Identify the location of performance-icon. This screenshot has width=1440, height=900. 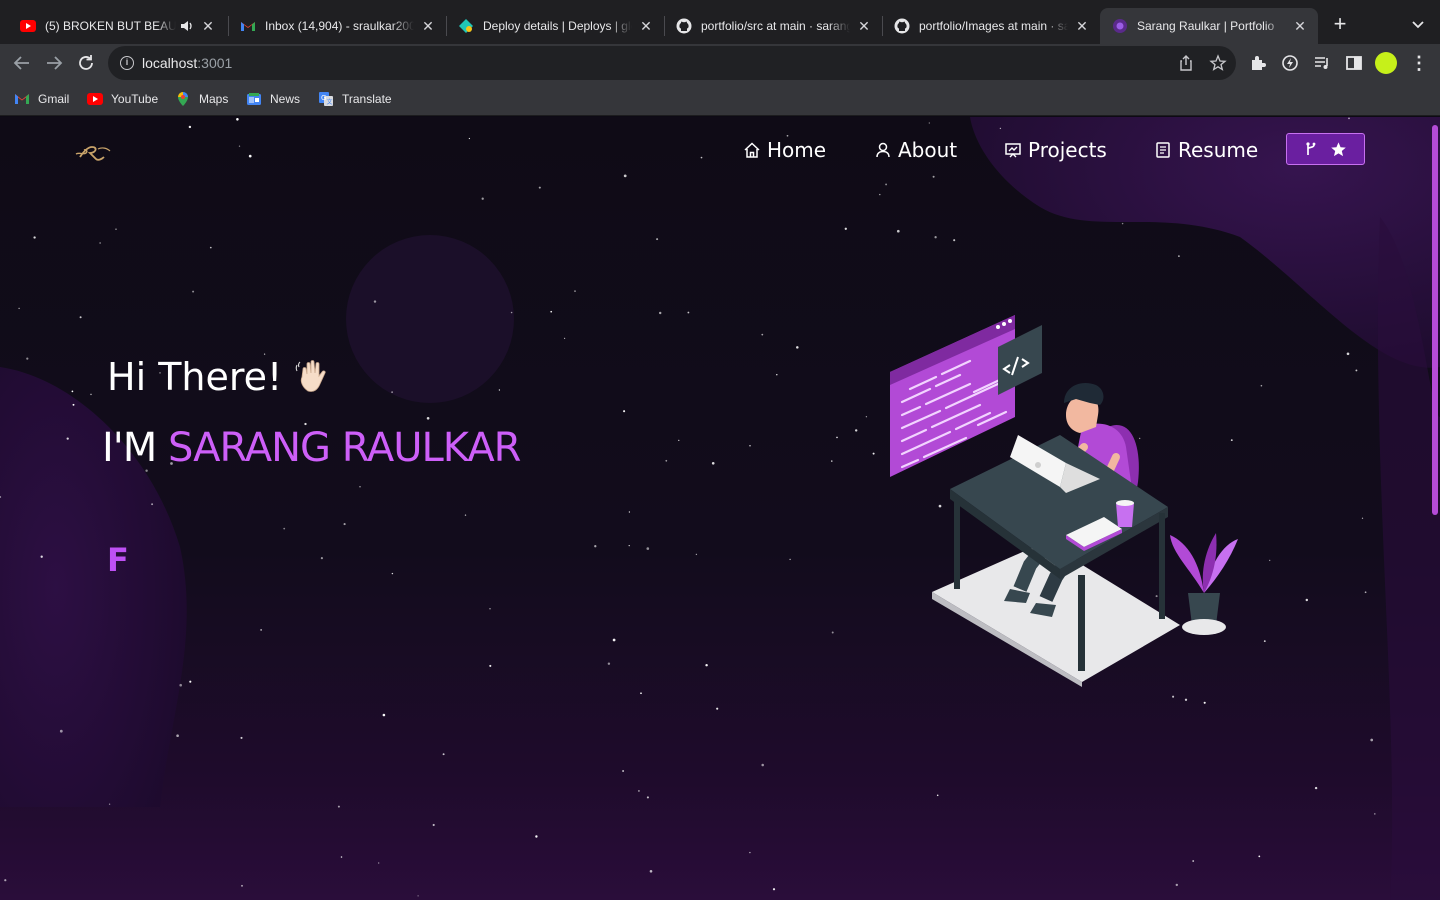
(1290, 63).